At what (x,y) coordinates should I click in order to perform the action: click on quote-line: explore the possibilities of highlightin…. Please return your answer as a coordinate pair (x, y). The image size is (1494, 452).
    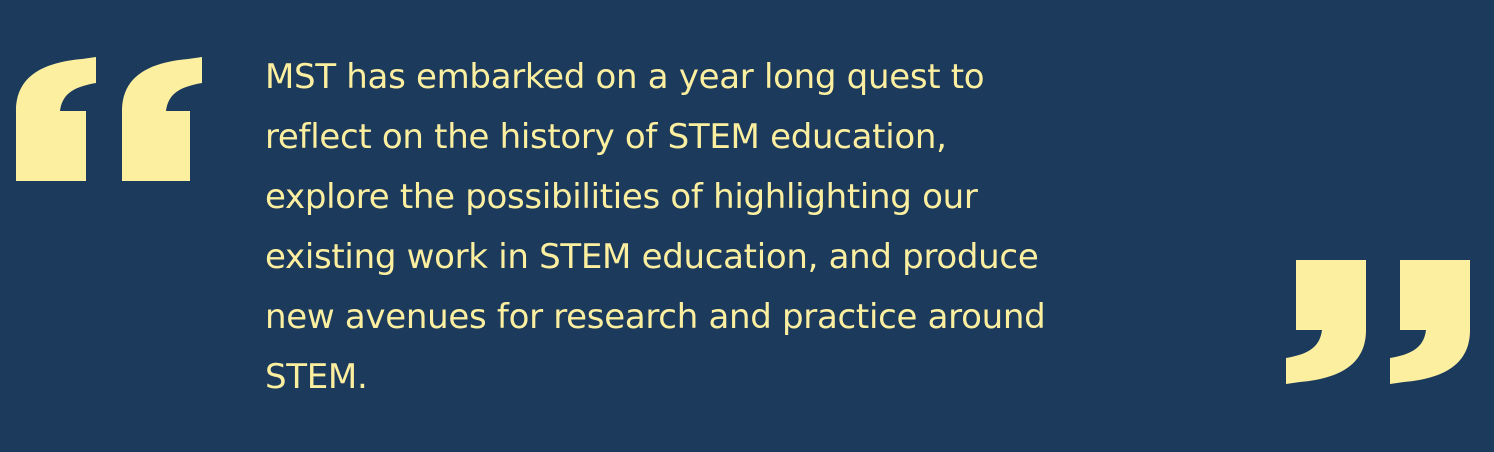
    Looking at the image, I should click on (621, 197).